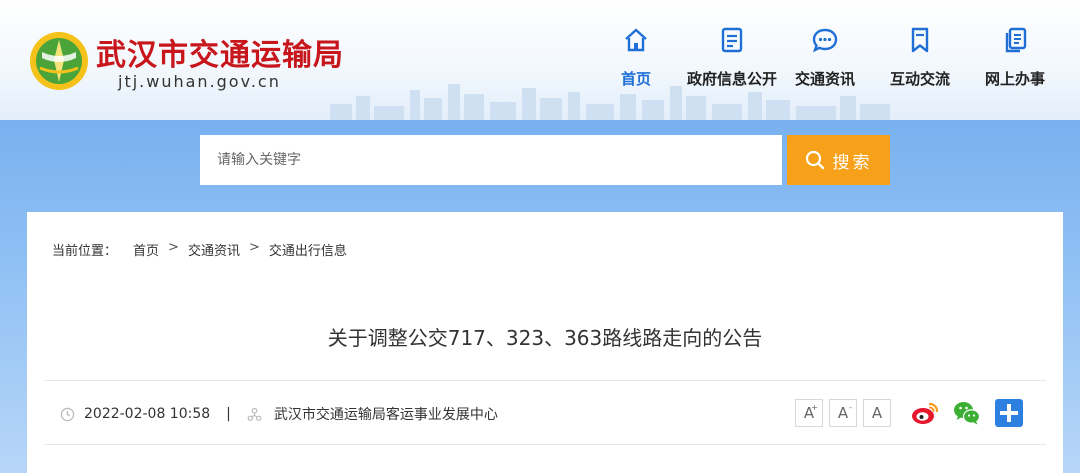 The height and width of the screenshot is (473, 1080). What do you see at coordinates (59, 61) in the screenshot?
I see `logo-emblem-icon` at bounding box center [59, 61].